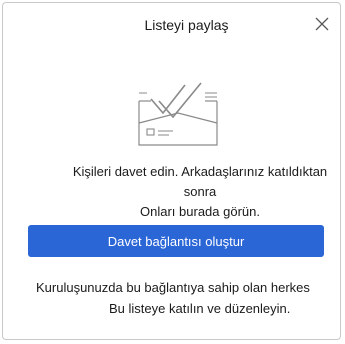 The width and height of the screenshot is (345, 344). What do you see at coordinates (178, 114) in the screenshot?
I see `envelope-checkmark-illustration` at bounding box center [178, 114].